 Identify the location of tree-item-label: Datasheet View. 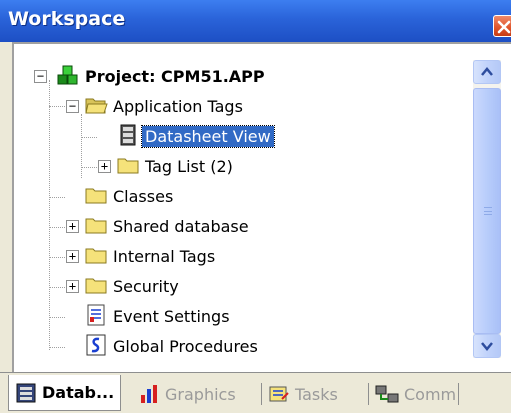
(208, 136).